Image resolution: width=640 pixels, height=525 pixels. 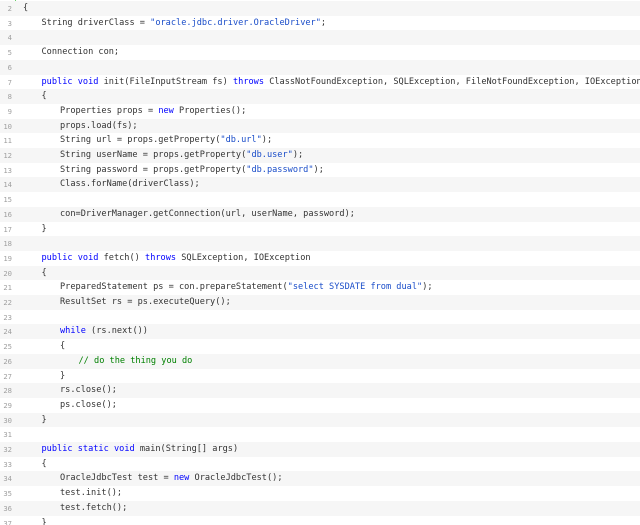 What do you see at coordinates (88, 257) in the screenshot?
I see `code-keyword: void` at bounding box center [88, 257].